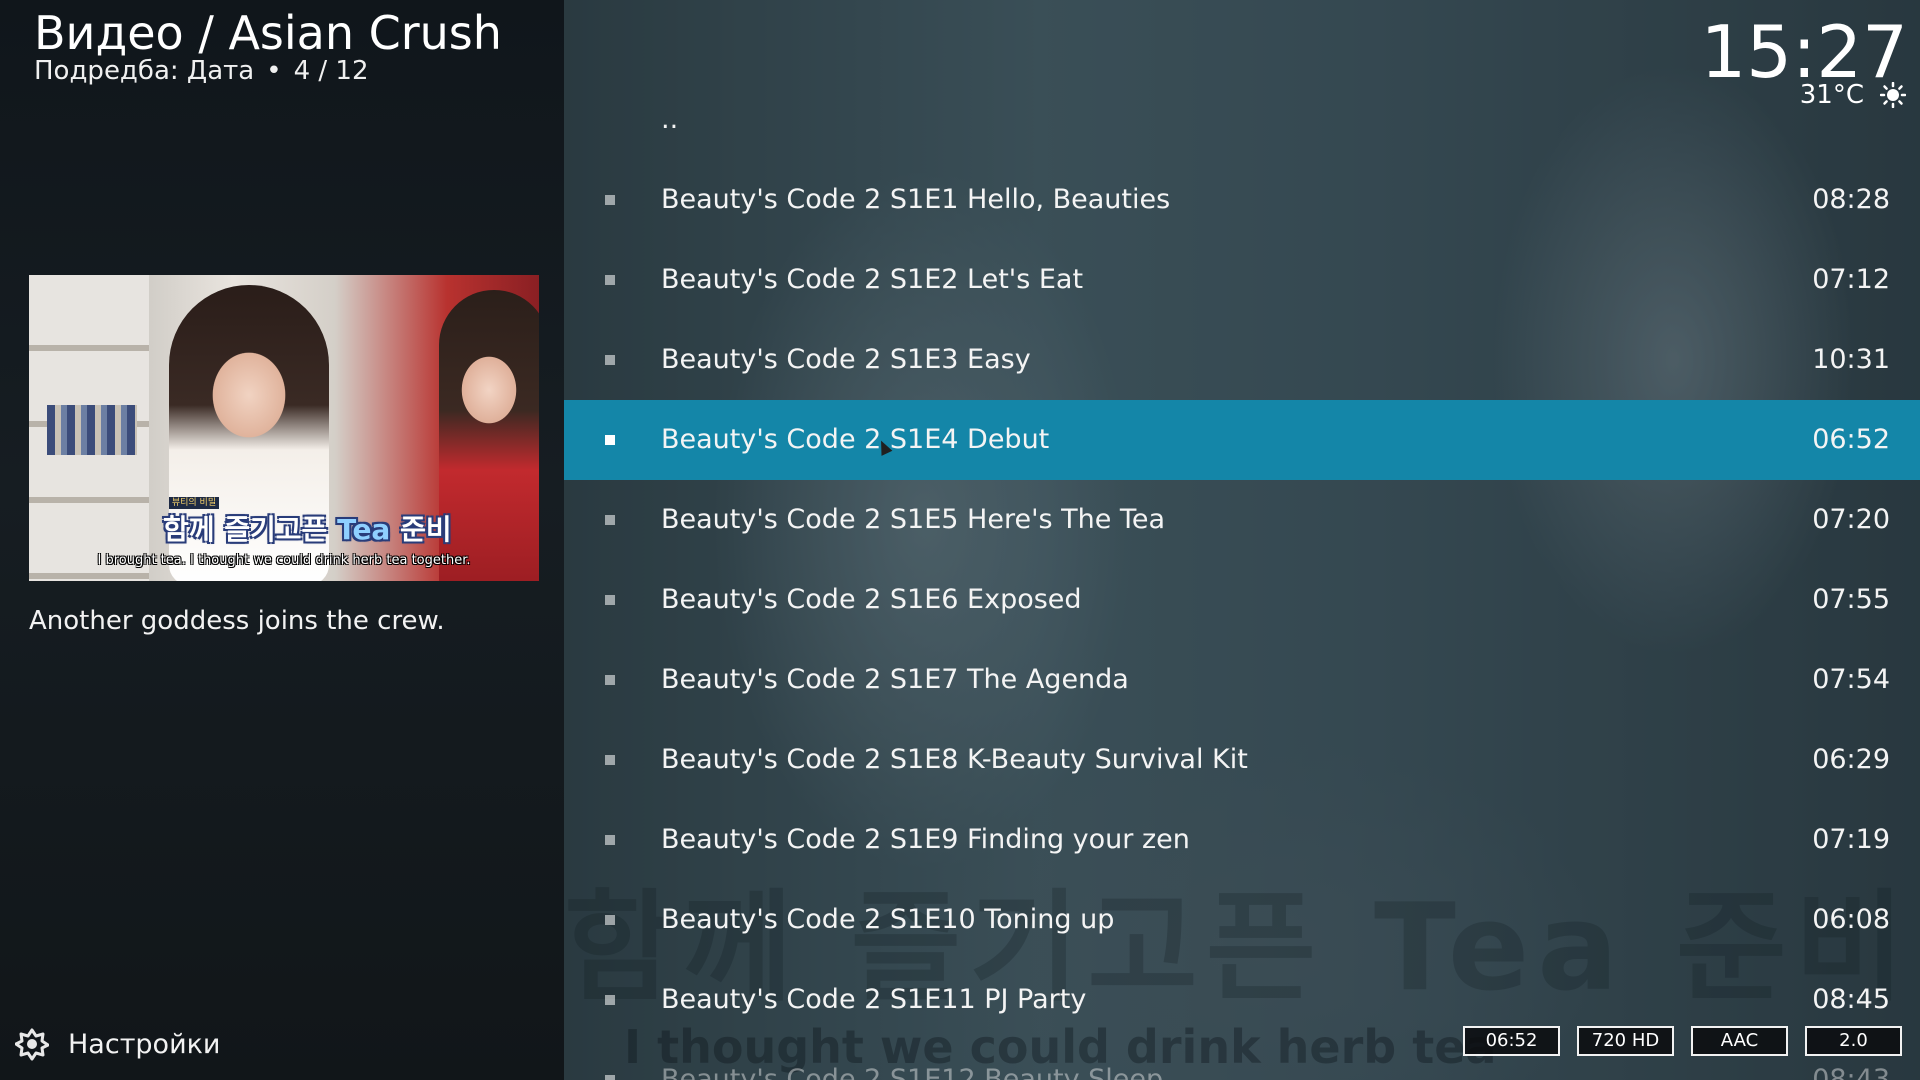 This screenshot has width=1920, height=1080. I want to click on resolution-badge: 720 HD, so click(1625, 1041).